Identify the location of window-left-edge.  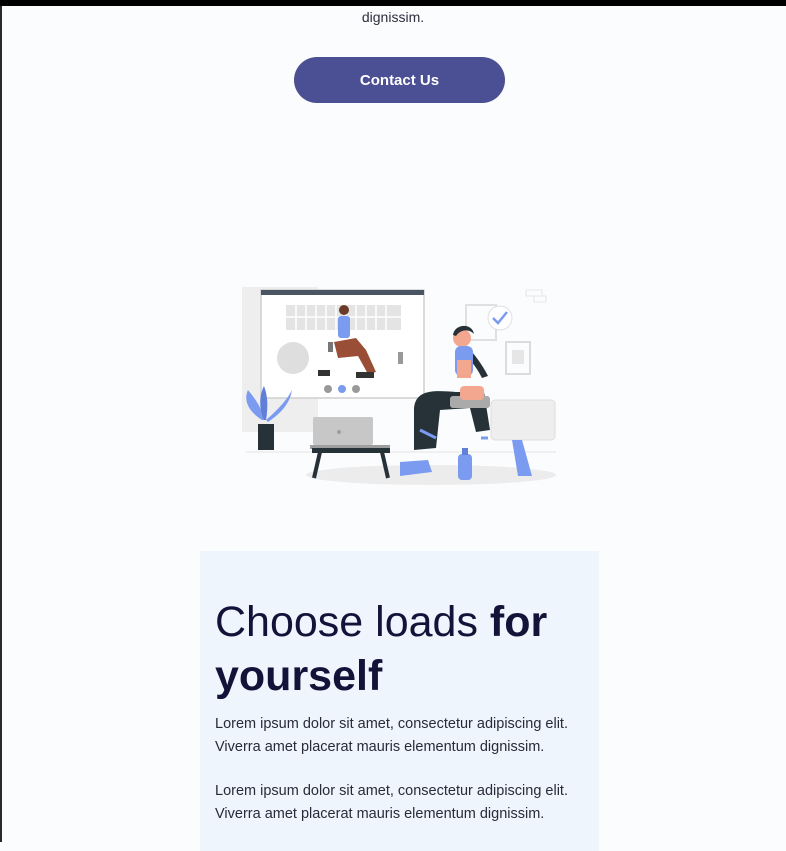
(1, 424).